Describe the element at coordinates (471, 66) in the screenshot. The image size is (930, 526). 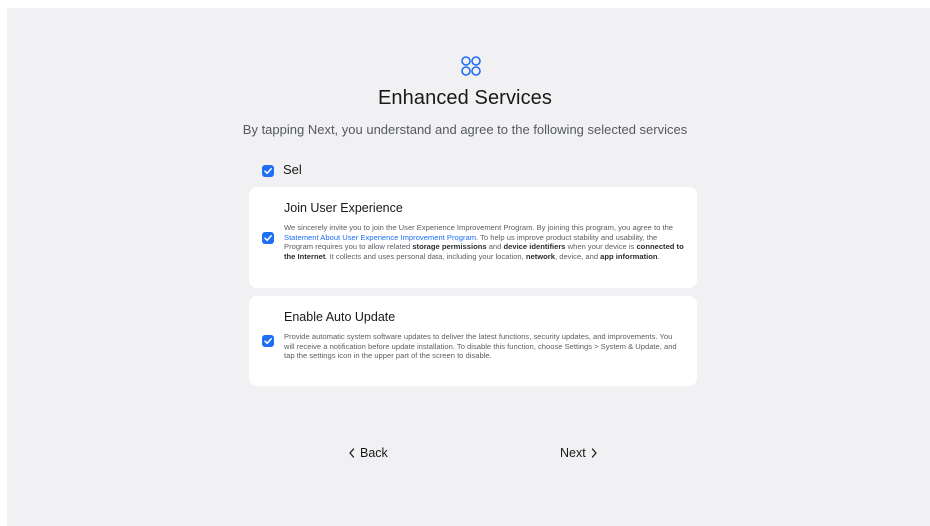
I see `grid-four-circles-icon` at that location.